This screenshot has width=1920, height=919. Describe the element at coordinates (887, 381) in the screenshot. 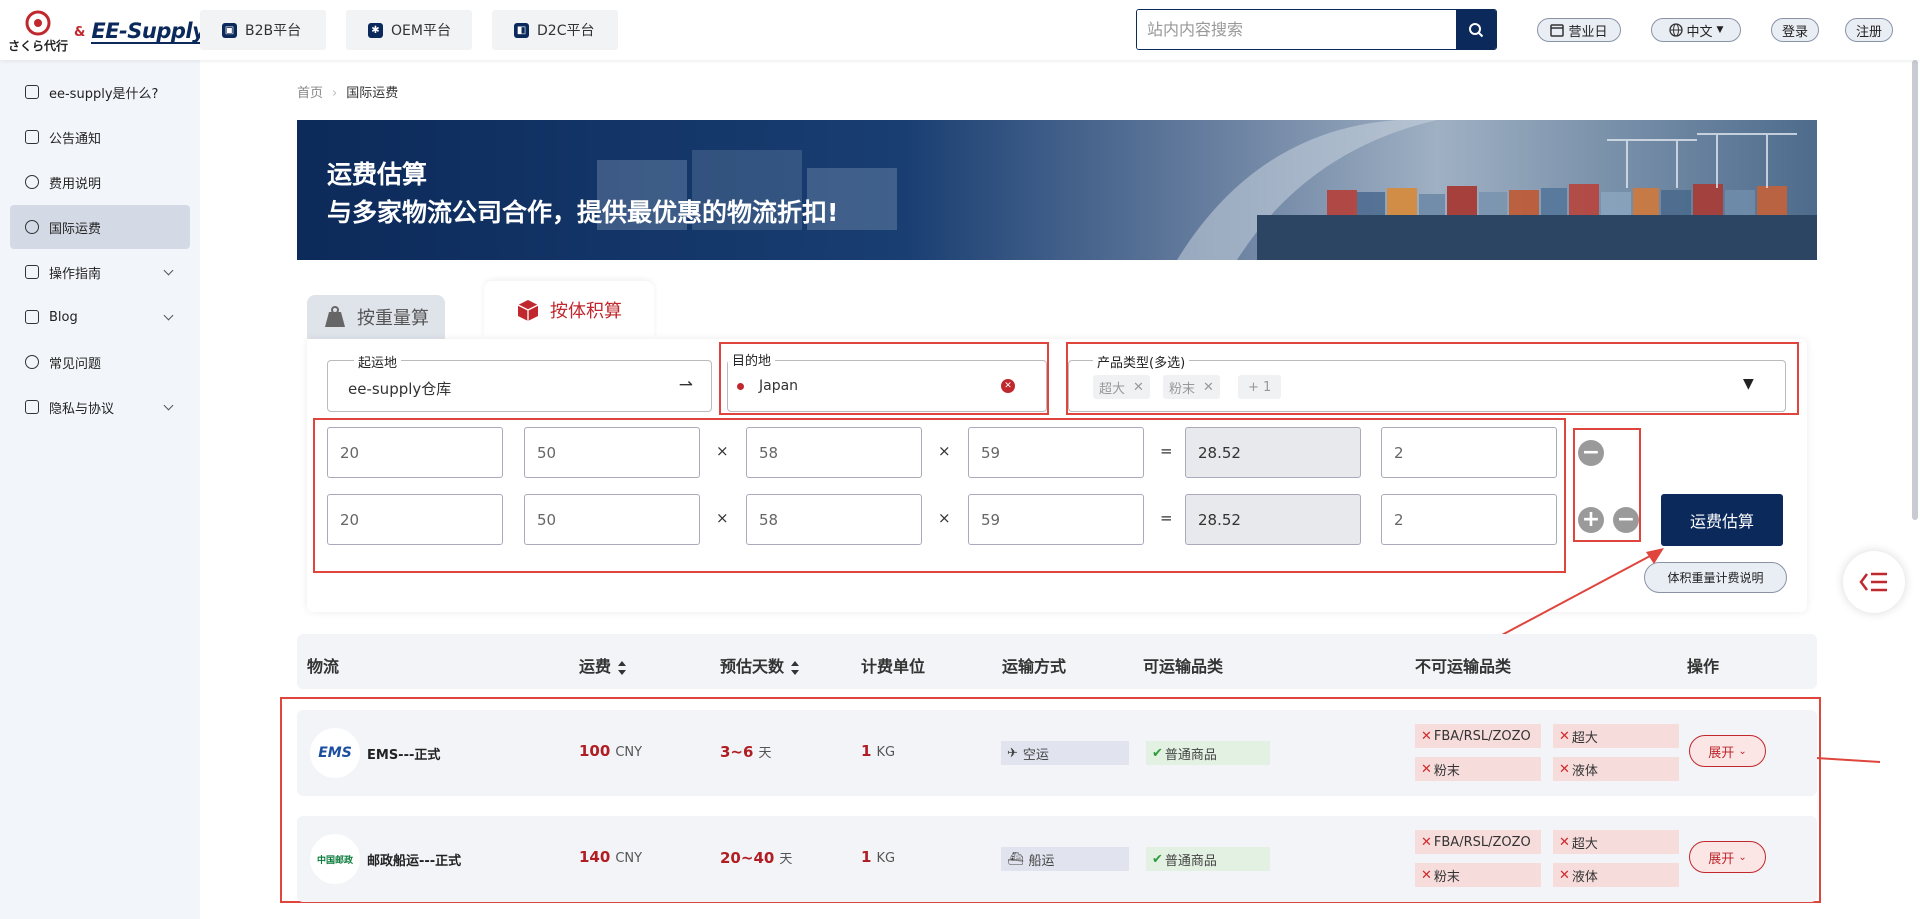

I see `destination-field: 目的地 Japan ✕` at that location.